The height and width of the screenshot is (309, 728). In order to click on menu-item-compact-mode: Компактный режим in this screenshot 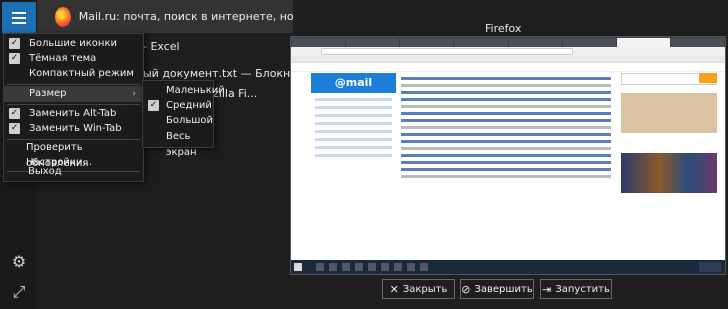, I will do `click(73, 74)`.